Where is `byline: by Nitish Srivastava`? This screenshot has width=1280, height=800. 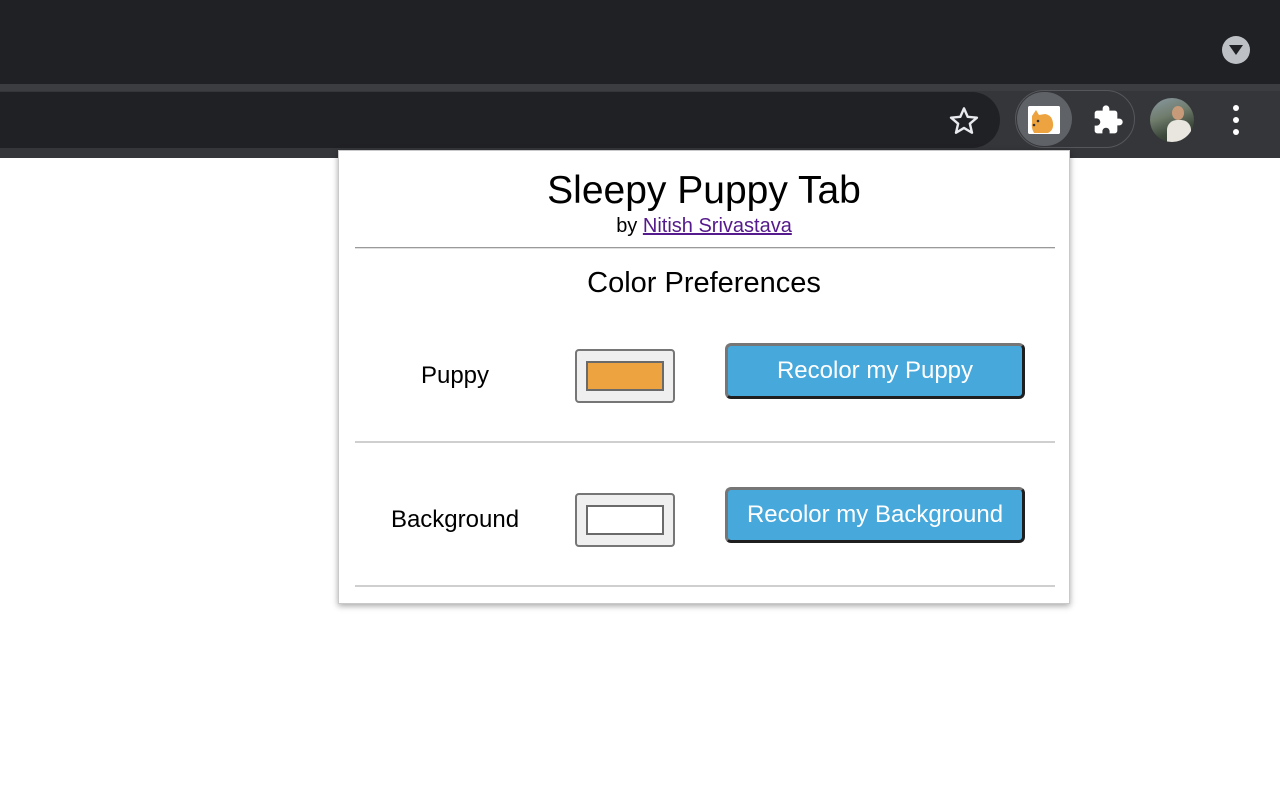 byline: by Nitish Srivastava is located at coordinates (704, 226).